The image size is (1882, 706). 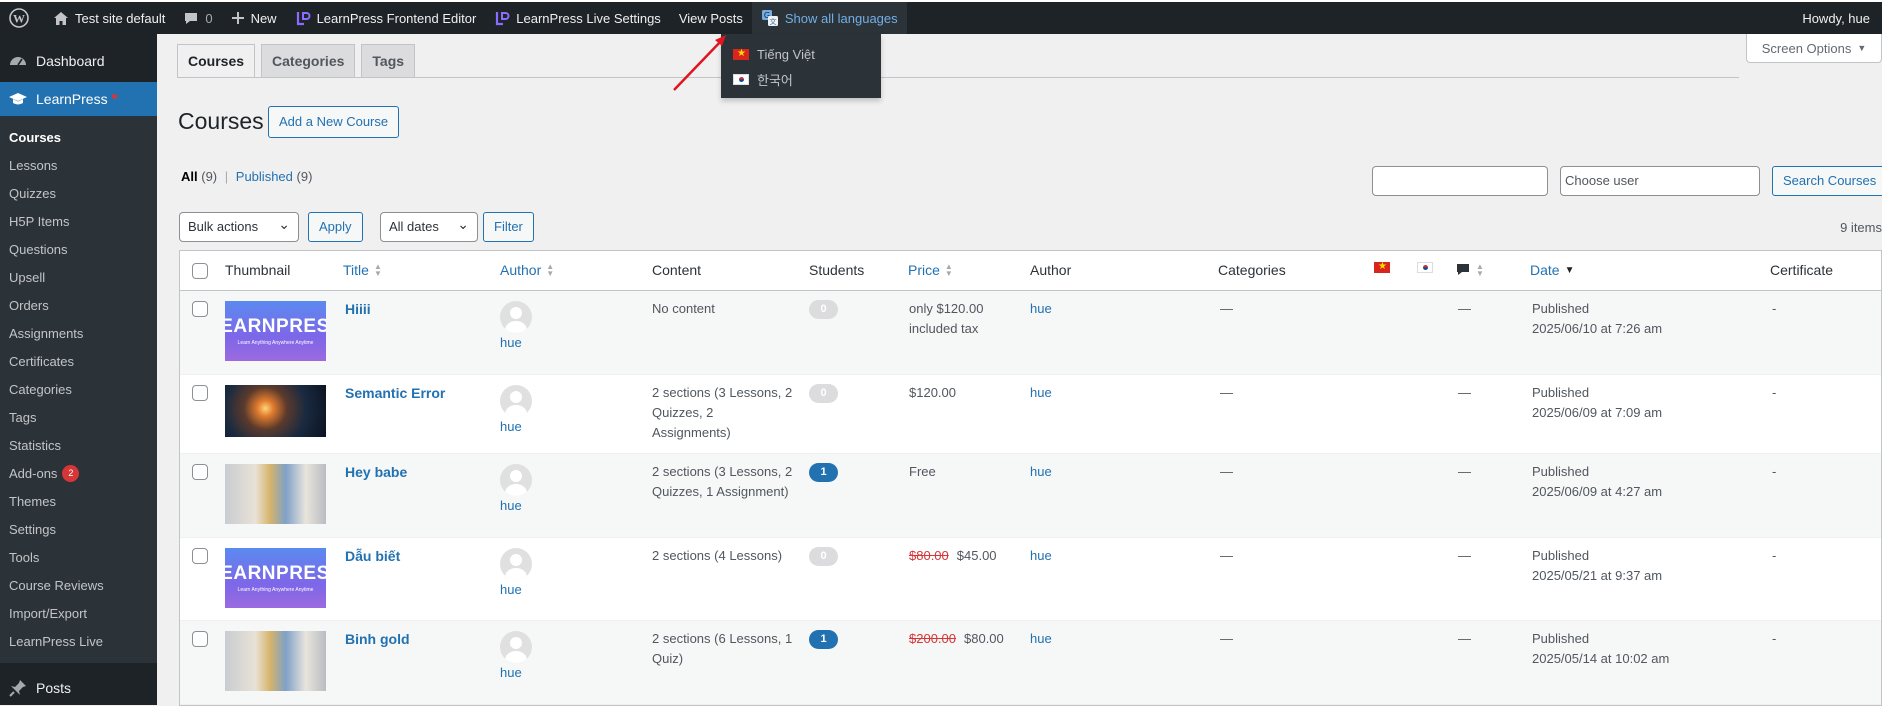 What do you see at coordinates (78, 249) in the screenshot?
I see `sidebar-item-questions: Questions` at bounding box center [78, 249].